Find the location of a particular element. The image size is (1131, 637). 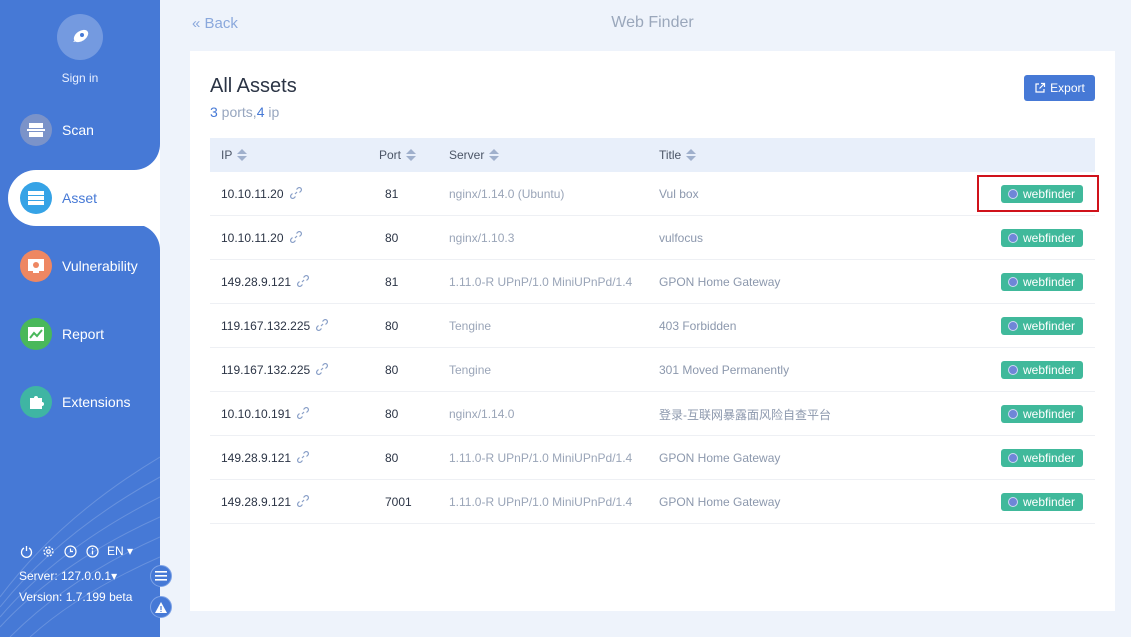

column-label: Title is located at coordinates (670, 155).